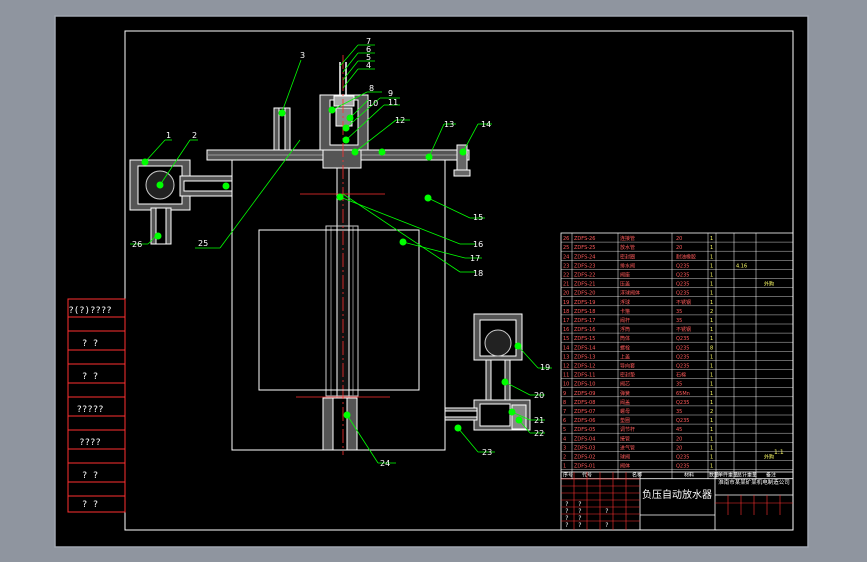  What do you see at coordinates (564, 394) in the screenshot?
I see `bom-no: 9` at bounding box center [564, 394].